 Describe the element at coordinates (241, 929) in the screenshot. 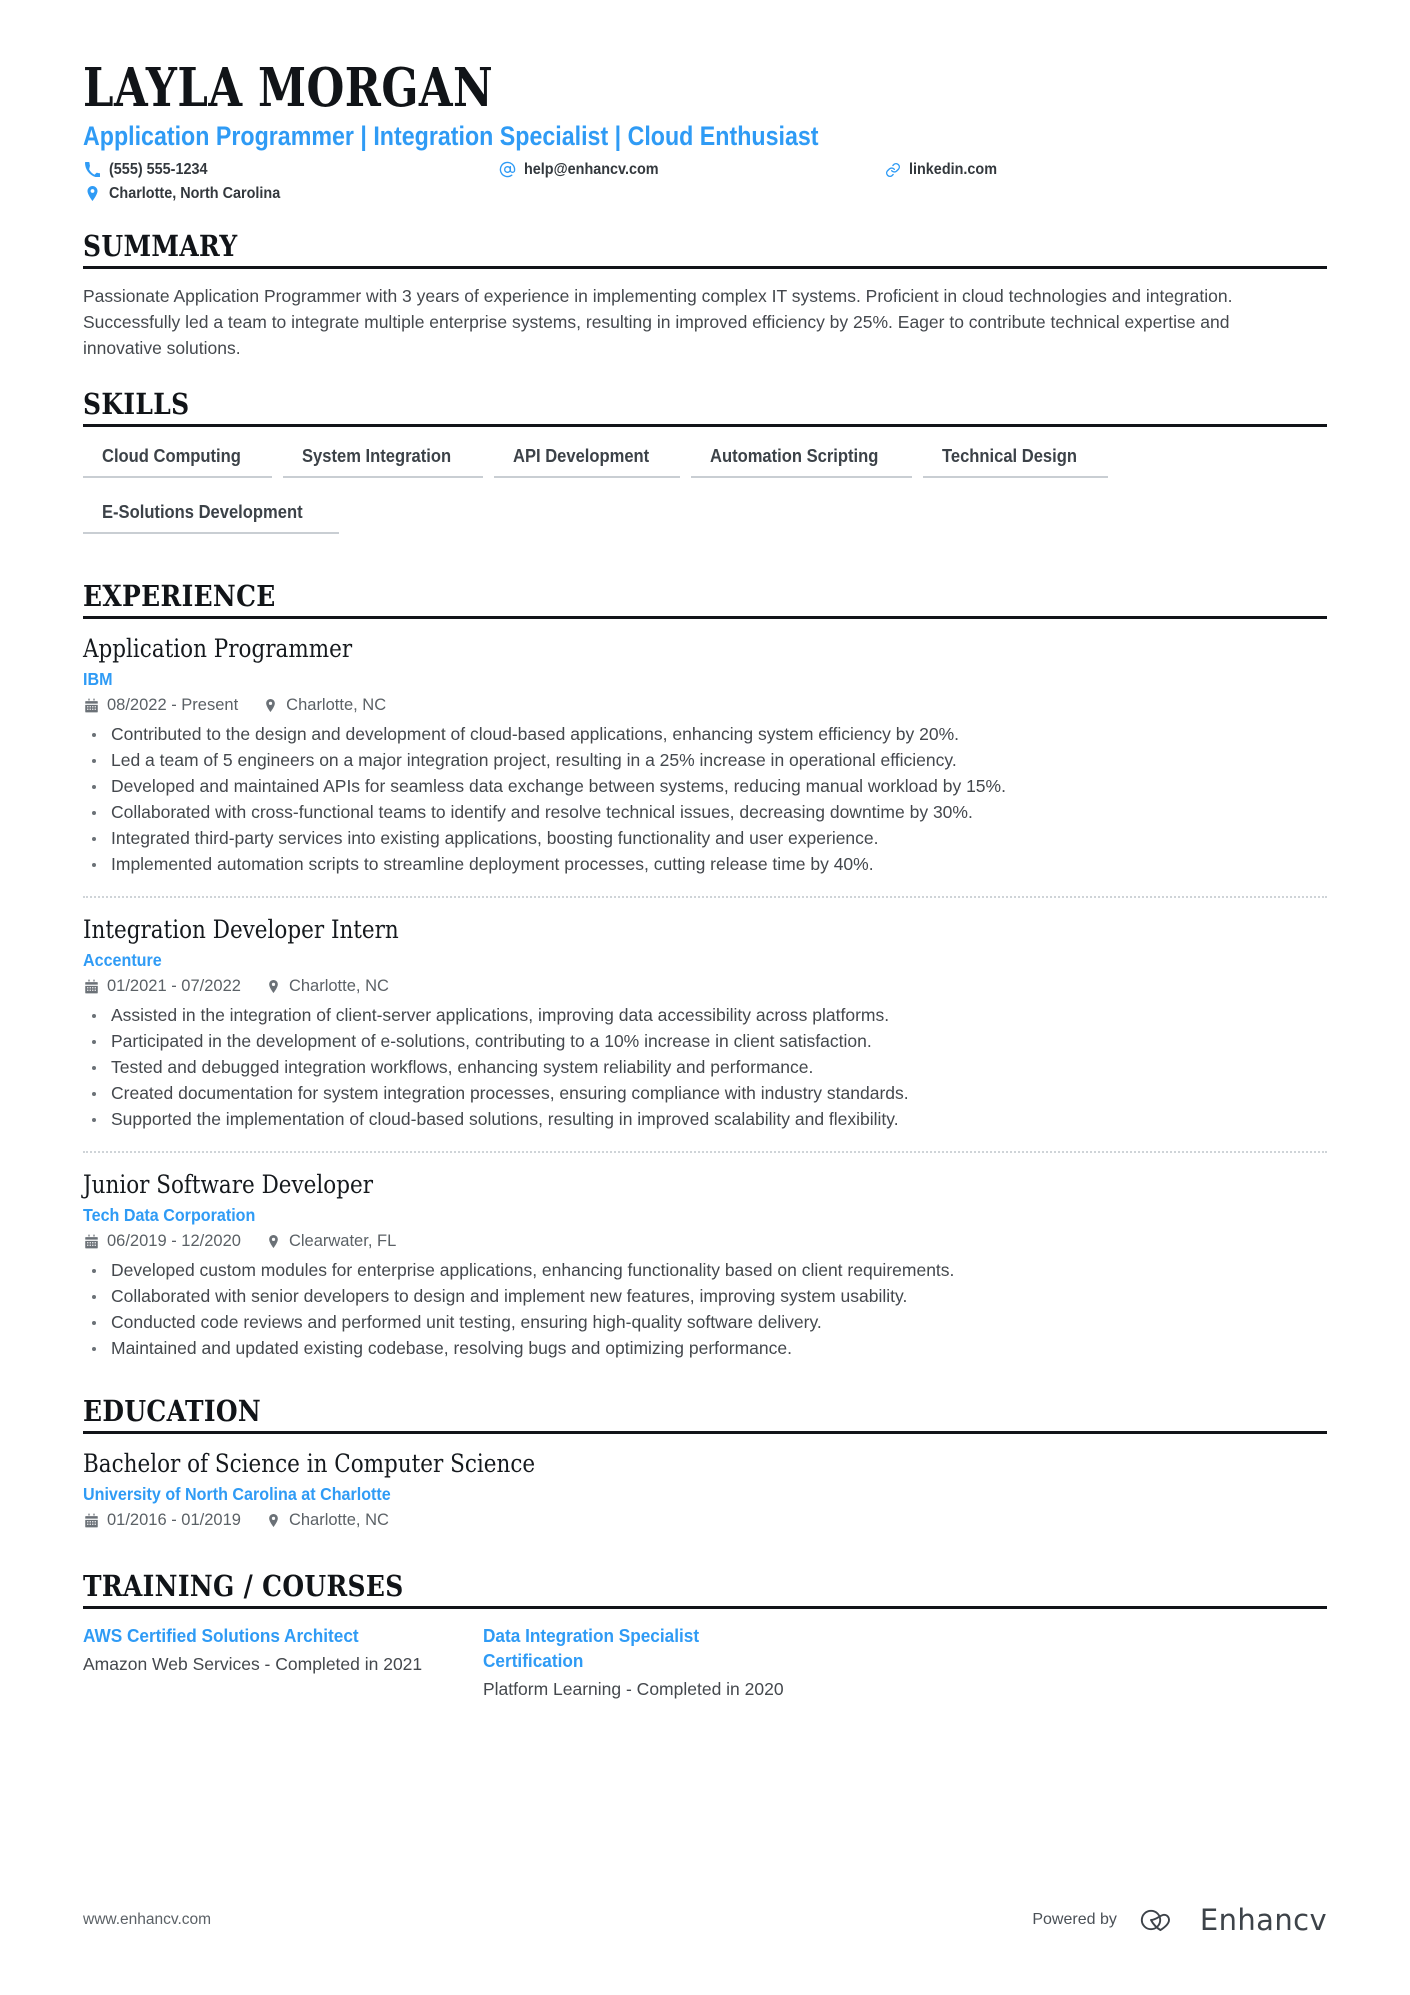

I see `job-title: Integration Developer Intern` at that location.